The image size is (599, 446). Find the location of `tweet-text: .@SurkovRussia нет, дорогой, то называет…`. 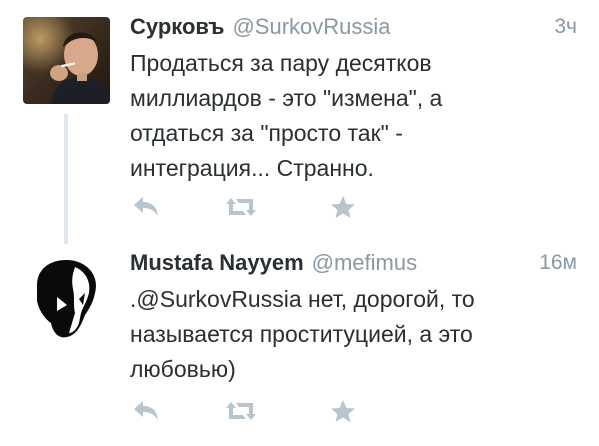

tweet-text: .@SurkovRussia нет, дорогой, то называет… is located at coordinates (302, 334).